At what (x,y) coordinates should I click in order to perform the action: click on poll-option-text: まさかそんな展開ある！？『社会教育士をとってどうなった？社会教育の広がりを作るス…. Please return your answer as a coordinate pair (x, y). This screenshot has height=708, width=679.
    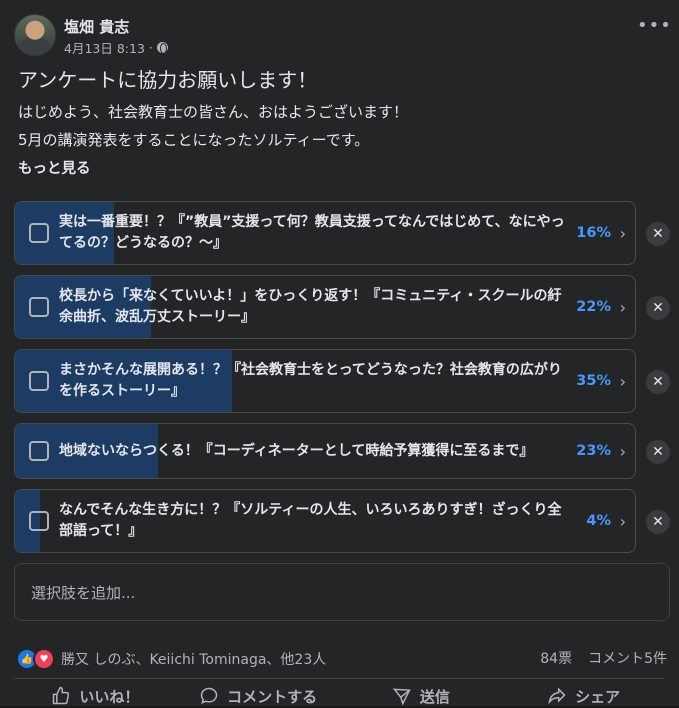
    Looking at the image, I should click on (310, 380).